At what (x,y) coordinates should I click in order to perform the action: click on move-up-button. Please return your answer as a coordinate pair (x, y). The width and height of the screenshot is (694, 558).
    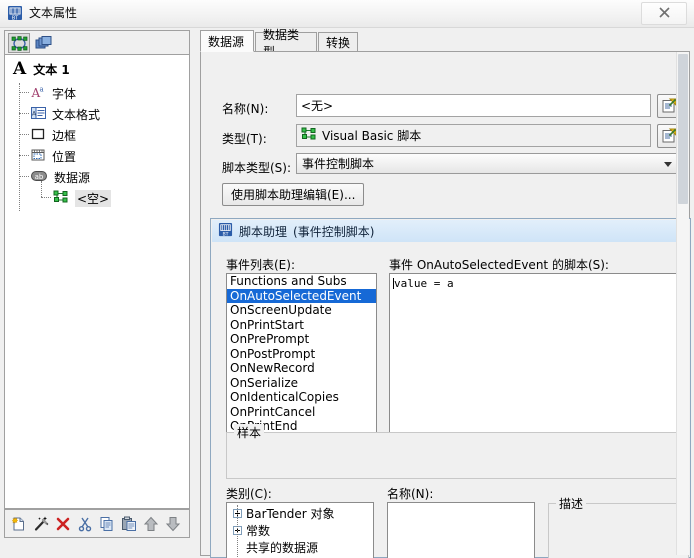
    Looking at the image, I should click on (151, 524).